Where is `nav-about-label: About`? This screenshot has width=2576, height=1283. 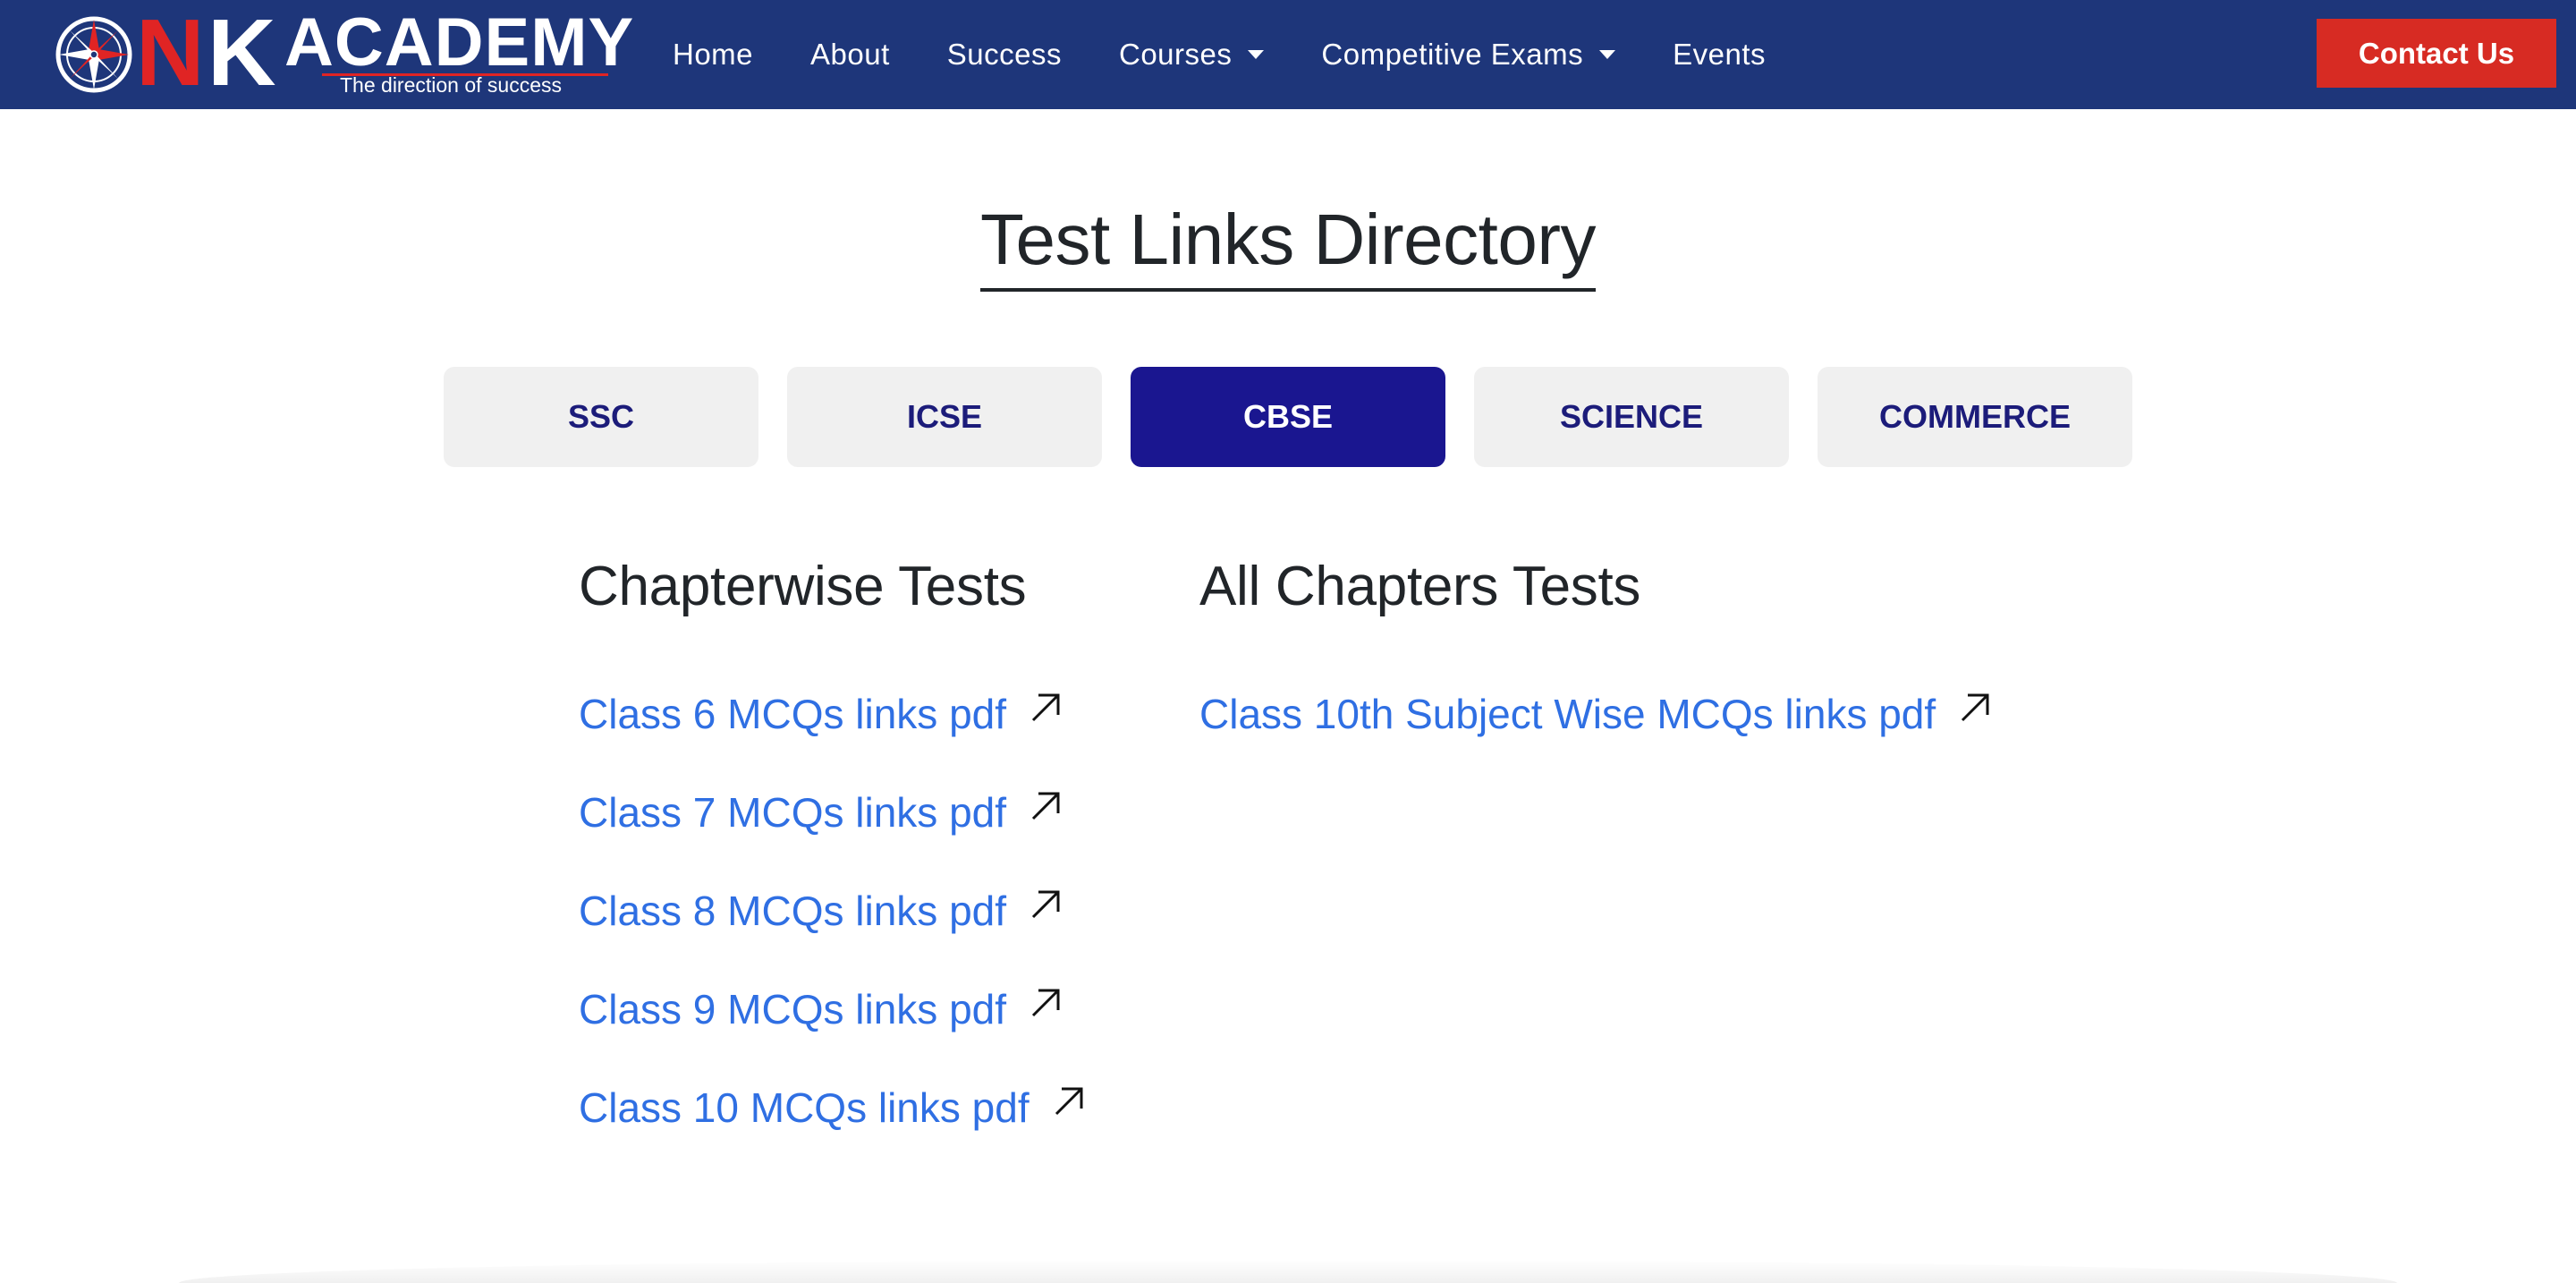 nav-about-label: About is located at coordinates (850, 54).